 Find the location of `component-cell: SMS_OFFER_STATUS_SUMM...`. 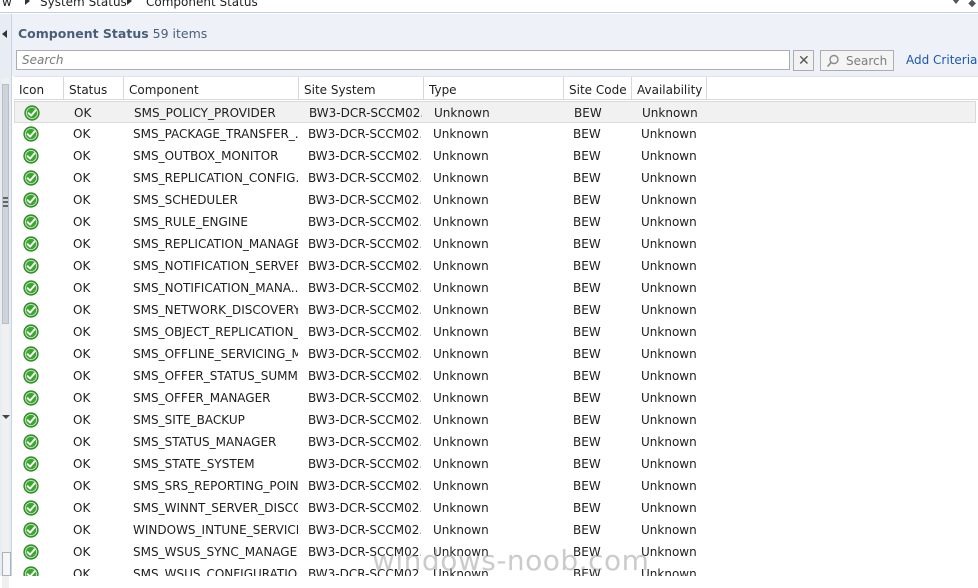

component-cell: SMS_OFFER_STATUS_SUMM... is located at coordinates (215, 376).